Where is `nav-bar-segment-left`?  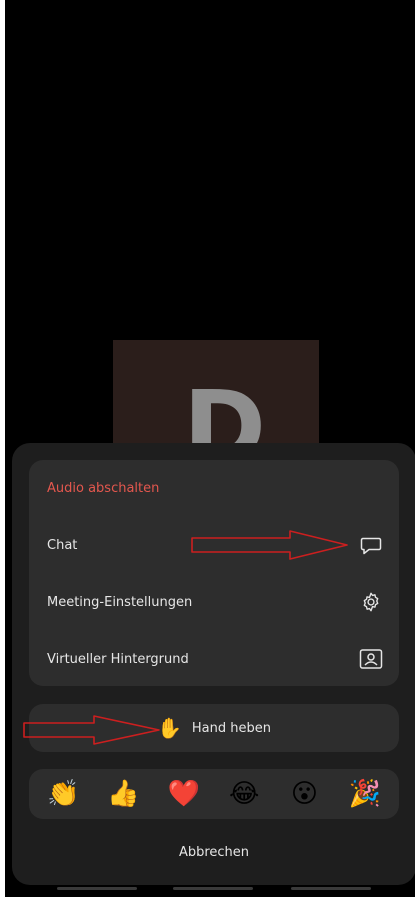 nav-bar-segment-left is located at coordinates (97, 888).